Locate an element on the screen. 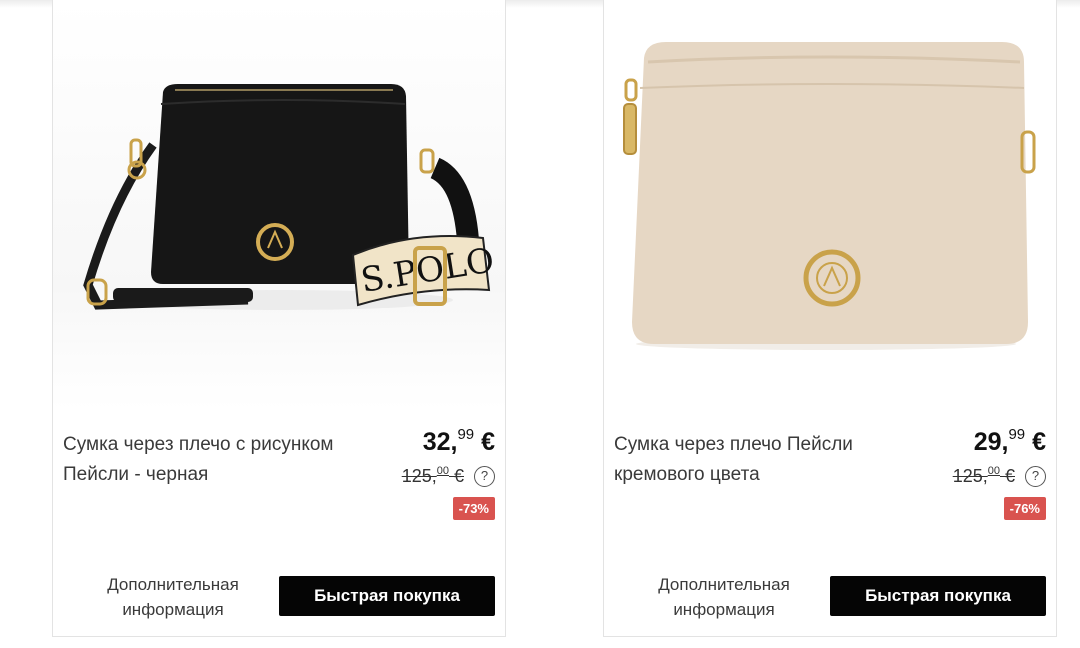  discount-badge: -73% is located at coordinates (473, 508).